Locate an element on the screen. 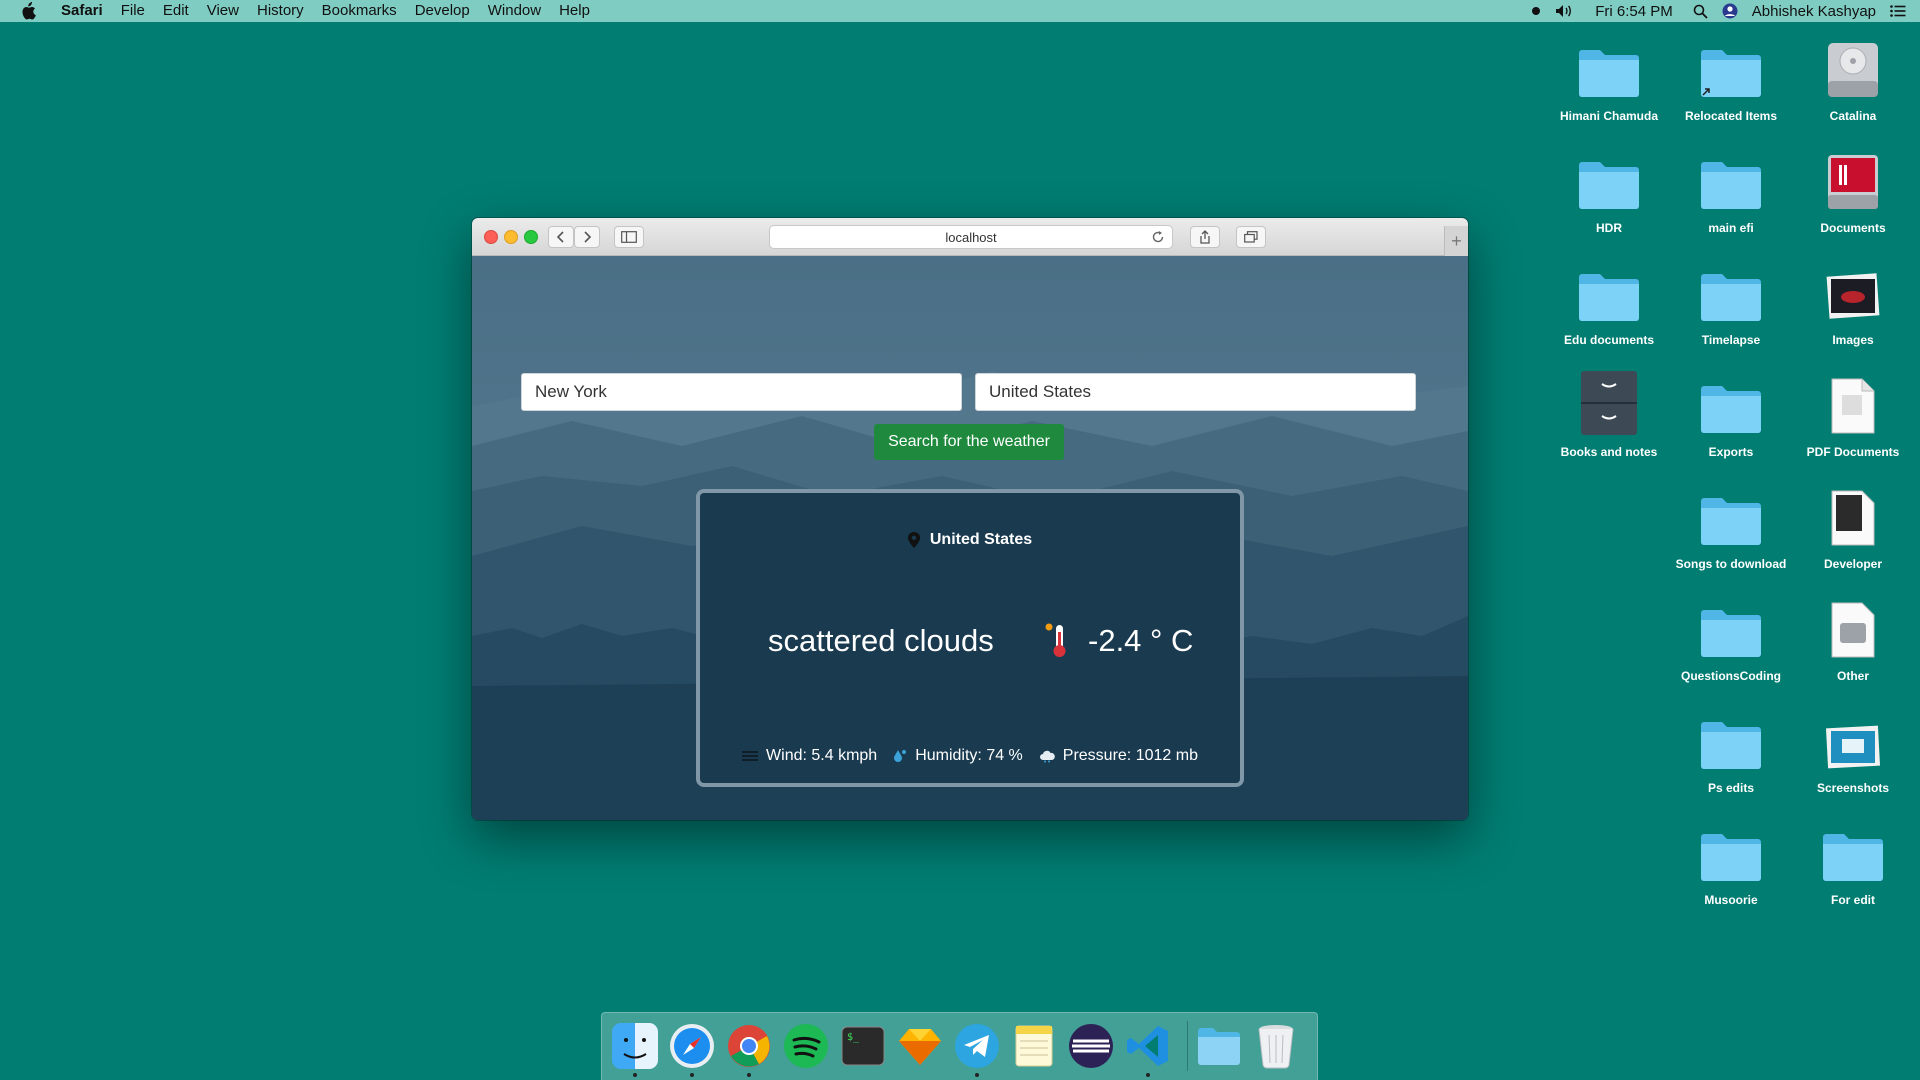 This screenshot has width=1920, height=1080. desktop-item-label: main efi is located at coordinates (1731, 228).